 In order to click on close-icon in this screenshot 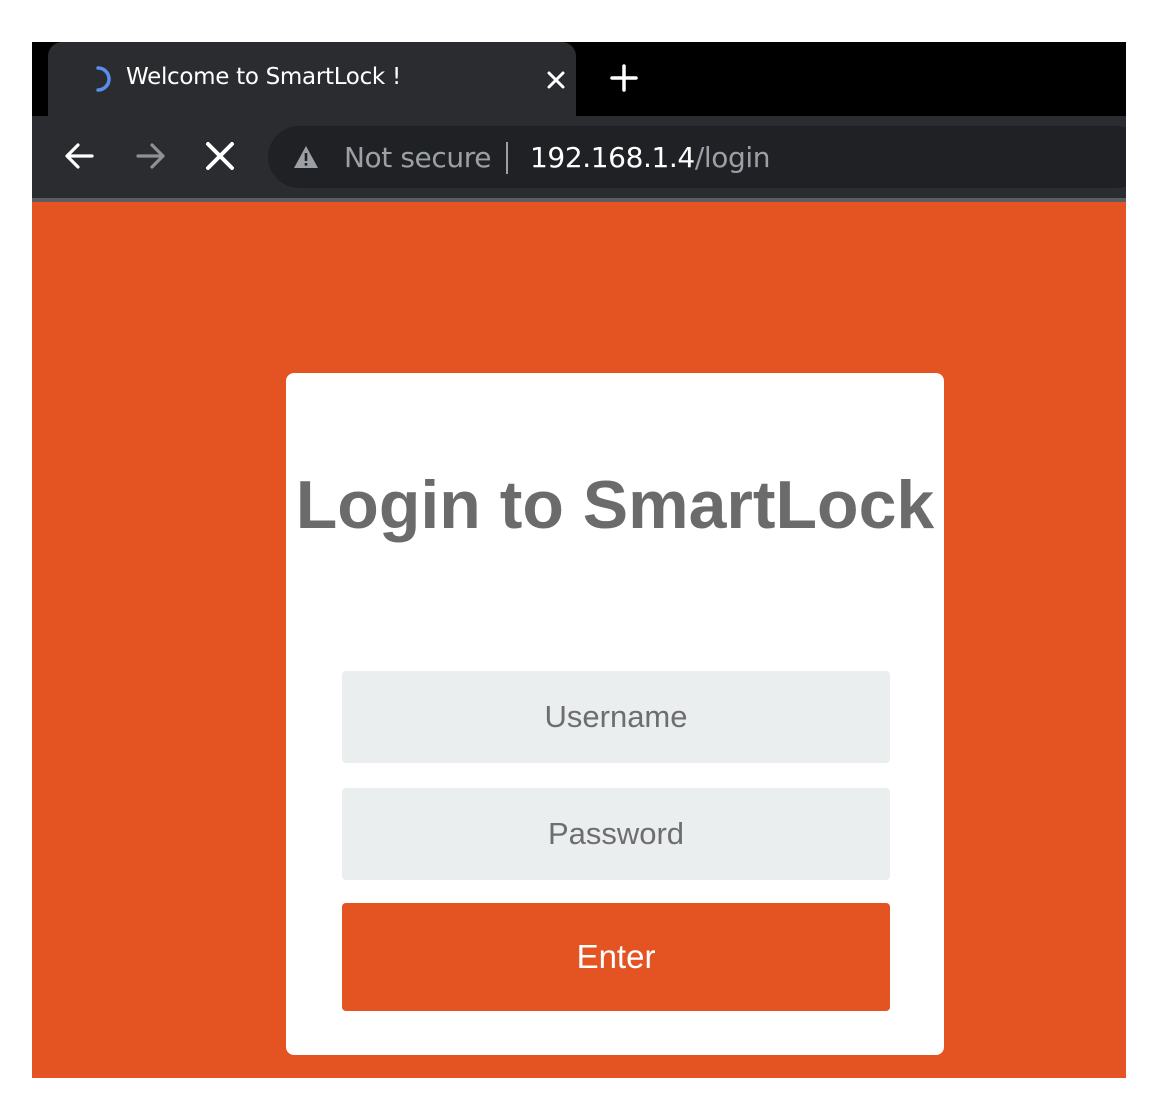, I will do `click(556, 80)`.